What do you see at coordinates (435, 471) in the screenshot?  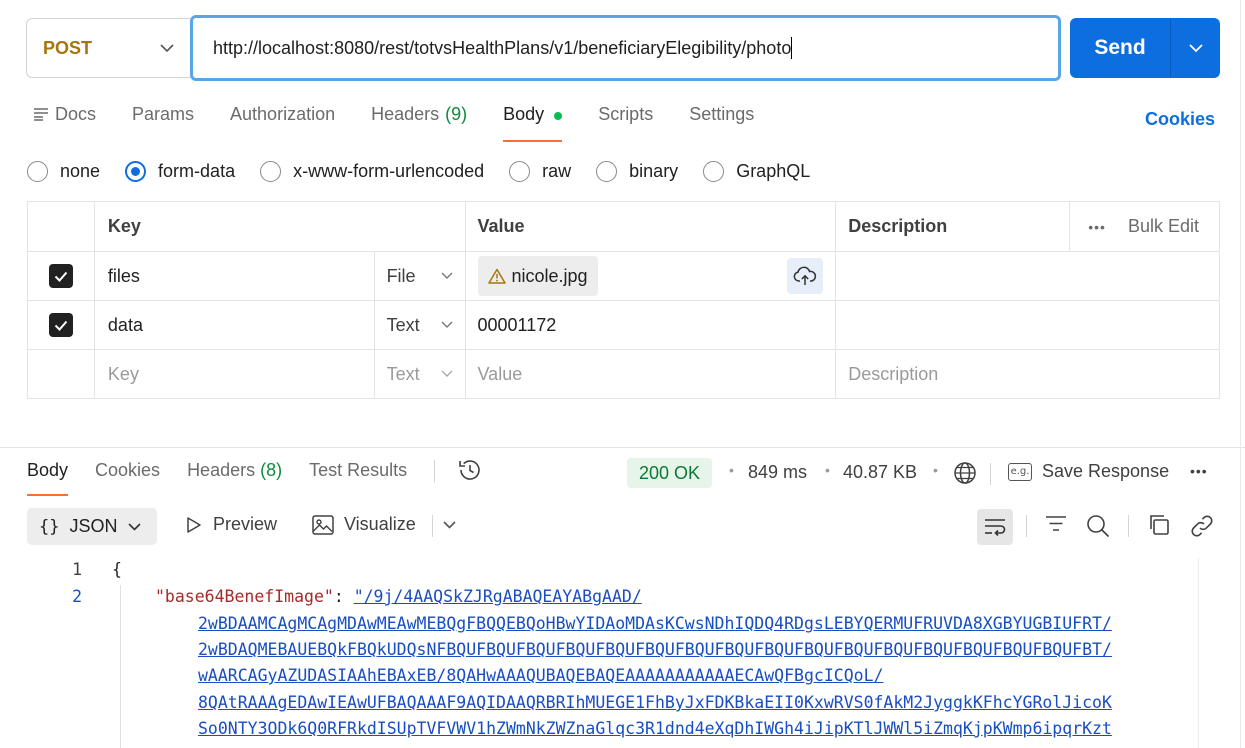 I see `tab-separator` at bounding box center [435, 471].